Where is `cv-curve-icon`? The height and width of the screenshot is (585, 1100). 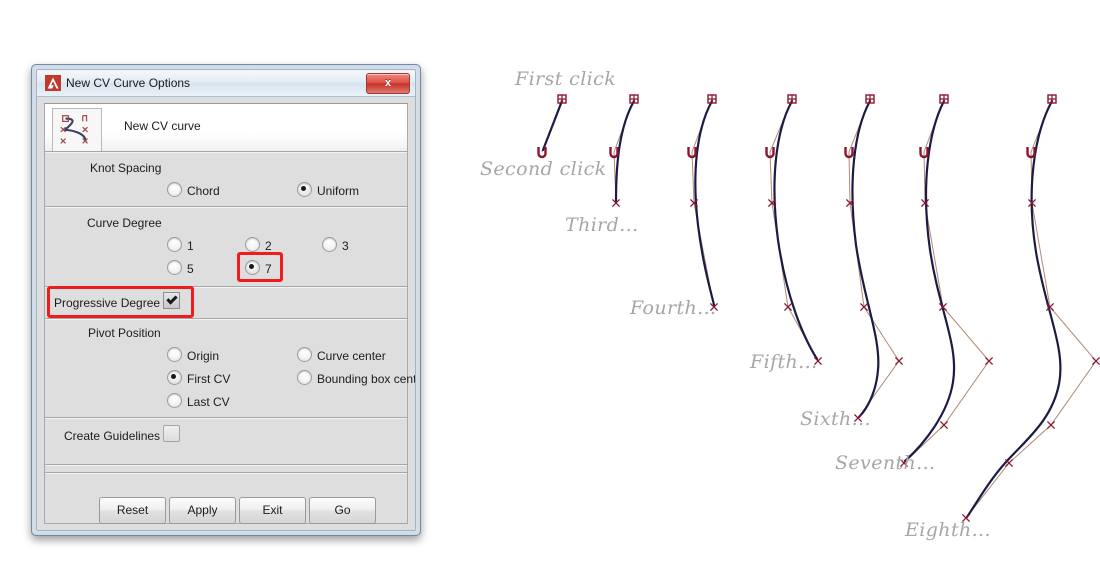 cv-curve-icon is located at coordinates (77, 130).